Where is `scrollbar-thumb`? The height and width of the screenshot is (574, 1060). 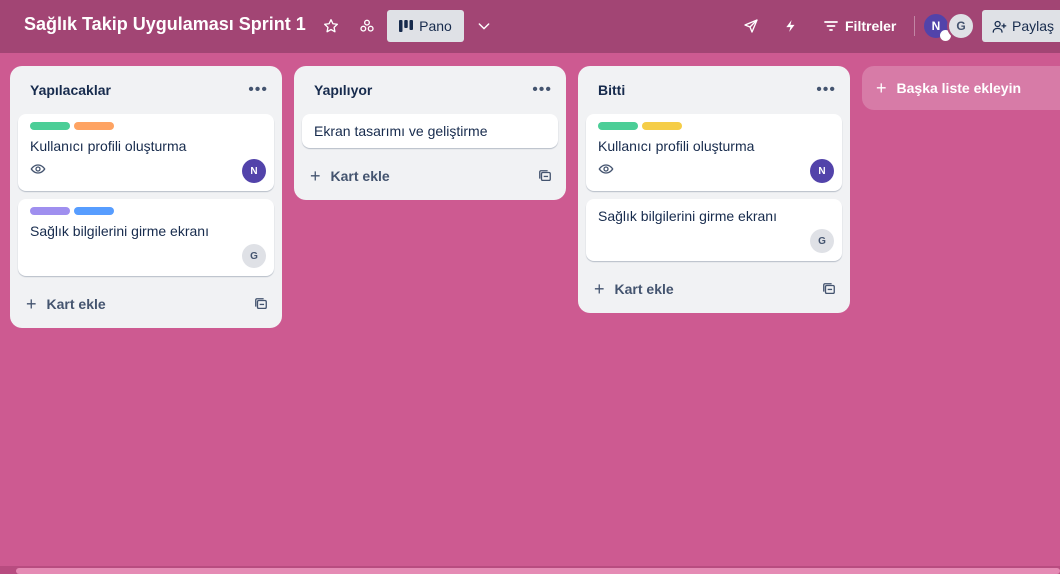
scrollbar-thumb is located at coordinates (538, 571).